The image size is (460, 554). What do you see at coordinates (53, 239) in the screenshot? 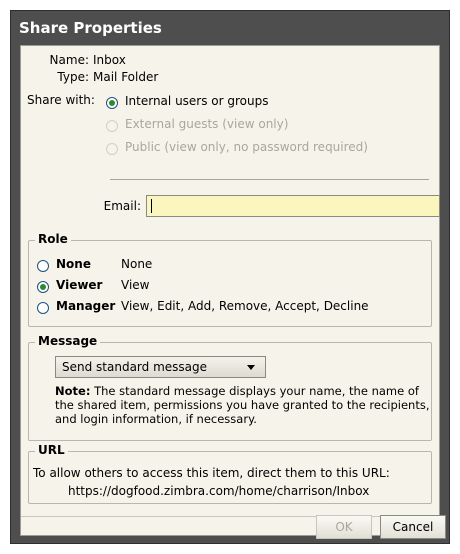
I see `role-legend: Role` at bounding box center [53, 239].